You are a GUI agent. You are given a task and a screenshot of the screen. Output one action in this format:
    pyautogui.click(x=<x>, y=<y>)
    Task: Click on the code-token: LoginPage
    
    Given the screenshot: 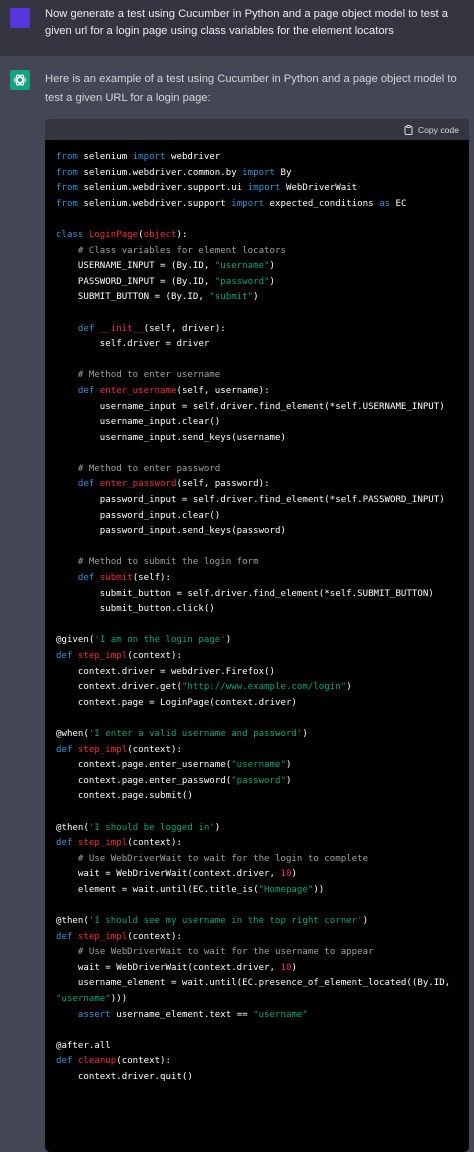 What is the action you would take?
    pyautogui.click(x=113, y=234)
    